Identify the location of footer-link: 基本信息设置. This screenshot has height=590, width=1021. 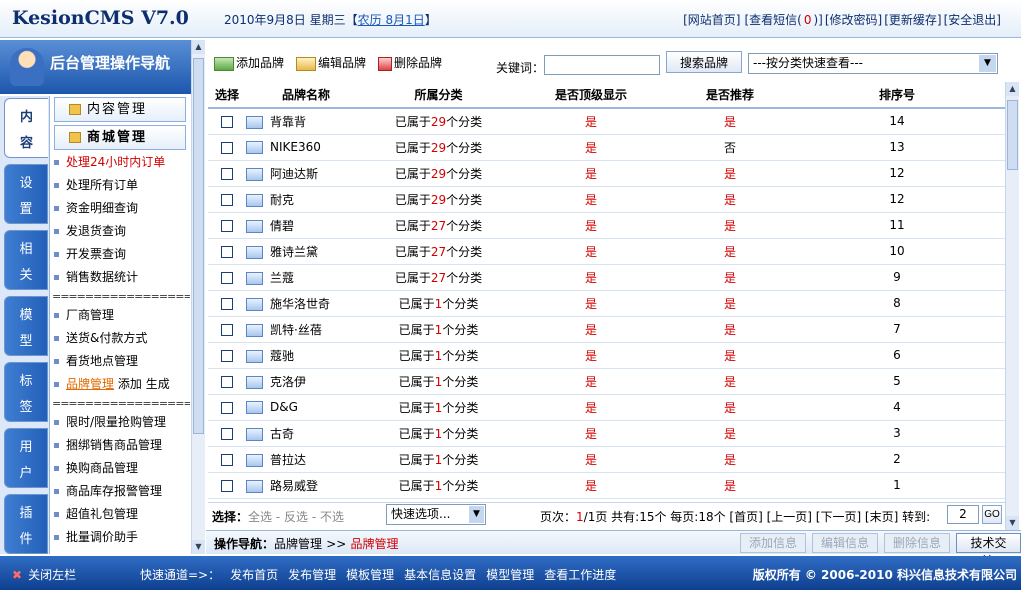
(440, 575).